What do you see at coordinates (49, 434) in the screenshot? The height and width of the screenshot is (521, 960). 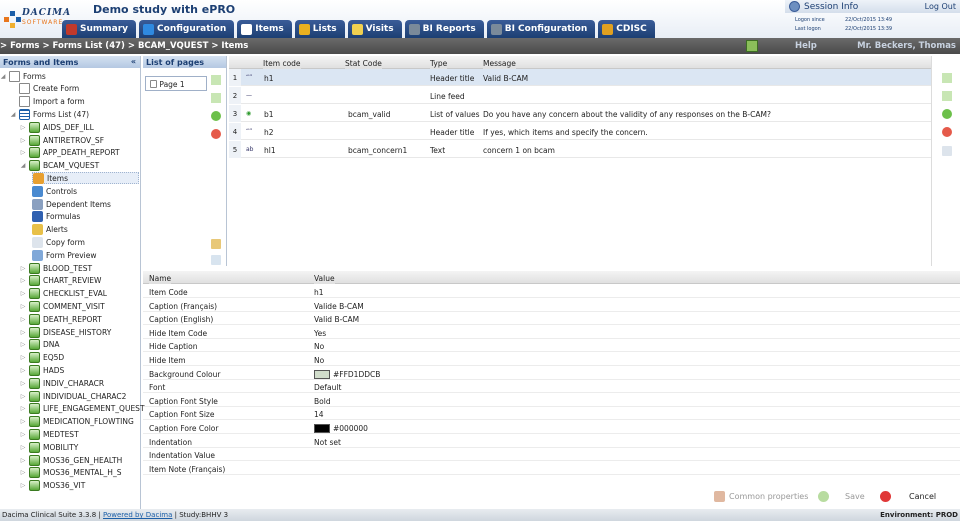 I see `tree-form-item: ▷ MEDTEST` at bounding box center [49, 434].